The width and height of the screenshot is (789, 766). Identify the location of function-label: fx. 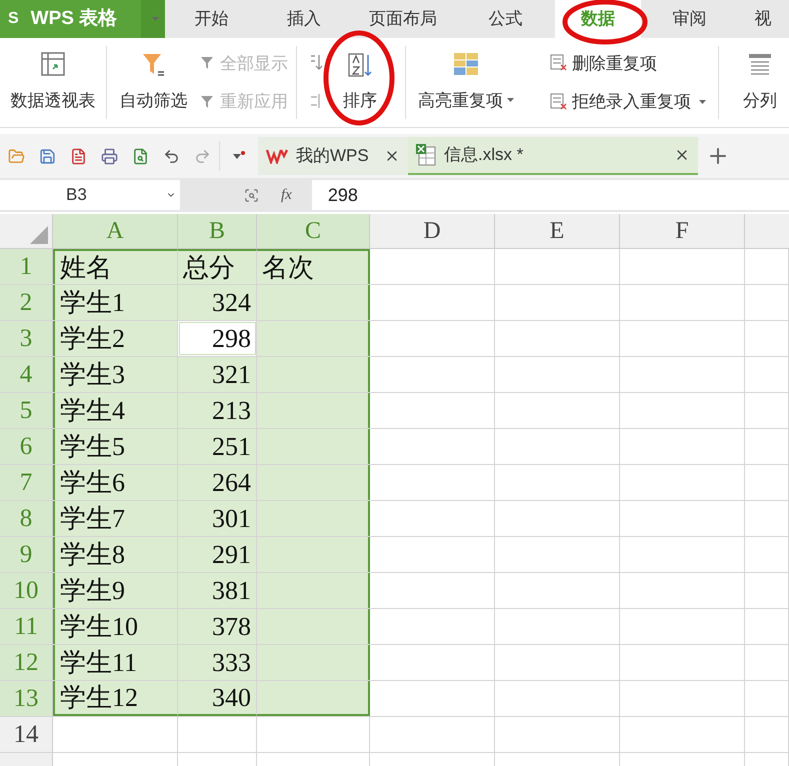
(286, 195).